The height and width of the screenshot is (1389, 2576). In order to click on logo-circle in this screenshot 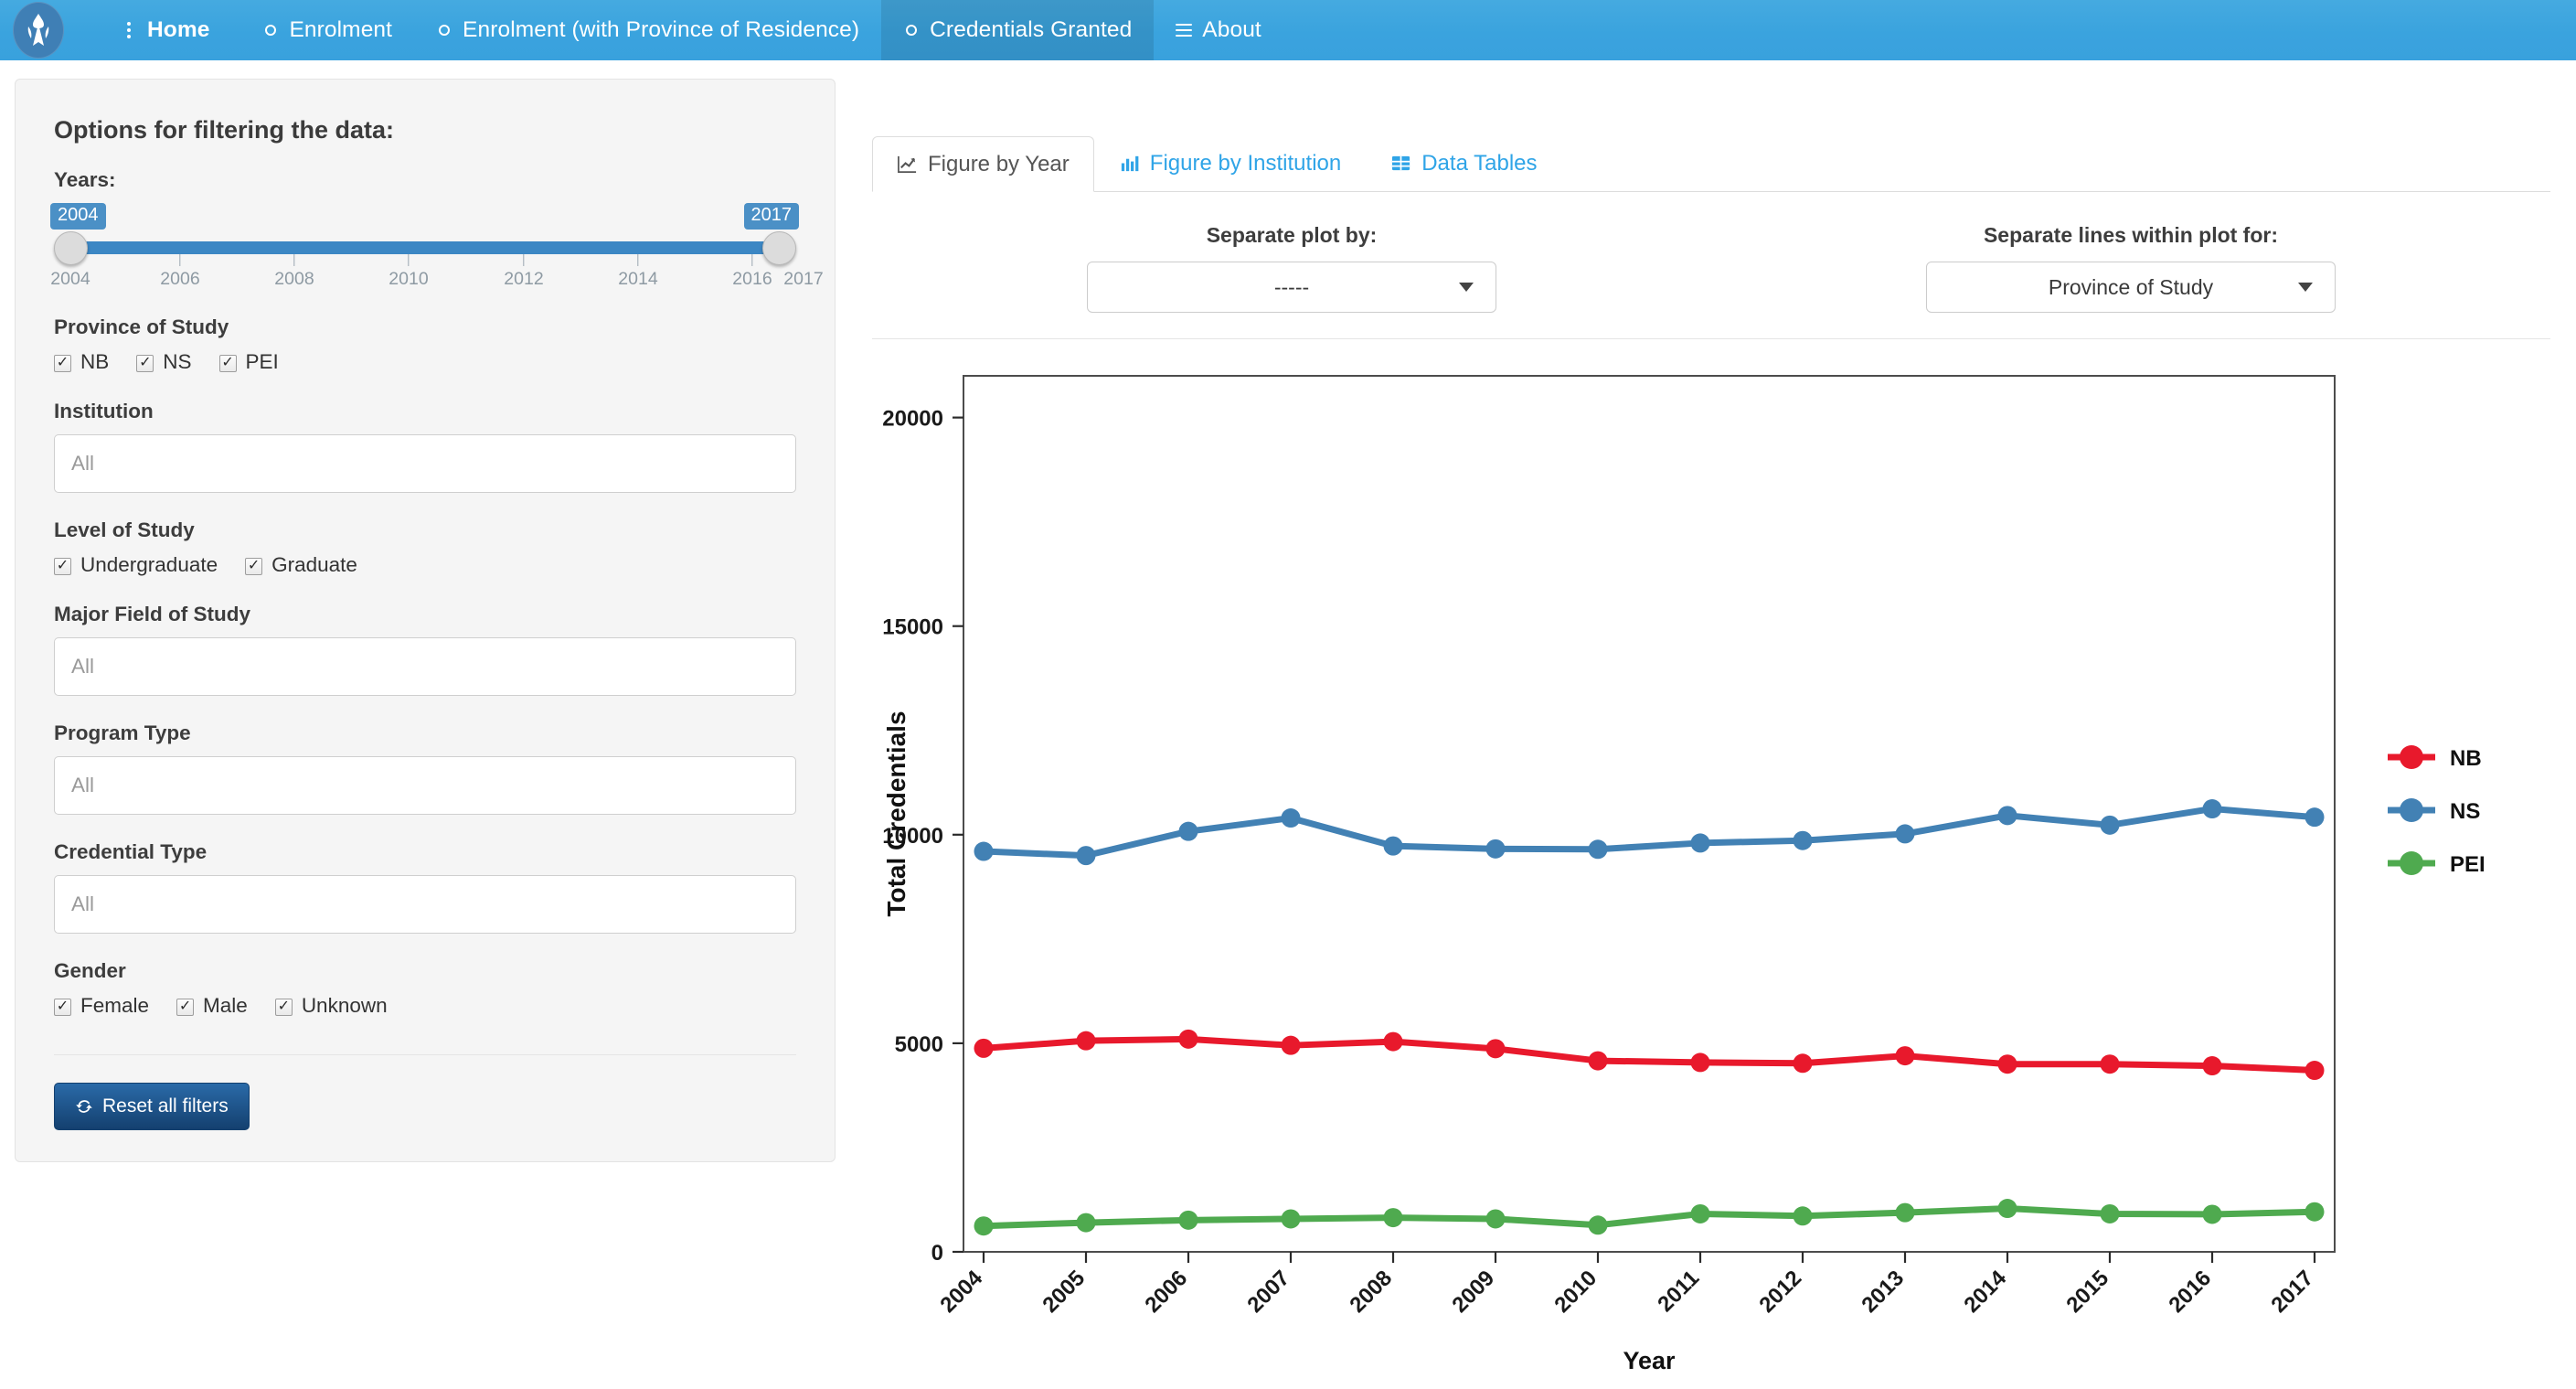, I will do `click(38, 30)`.